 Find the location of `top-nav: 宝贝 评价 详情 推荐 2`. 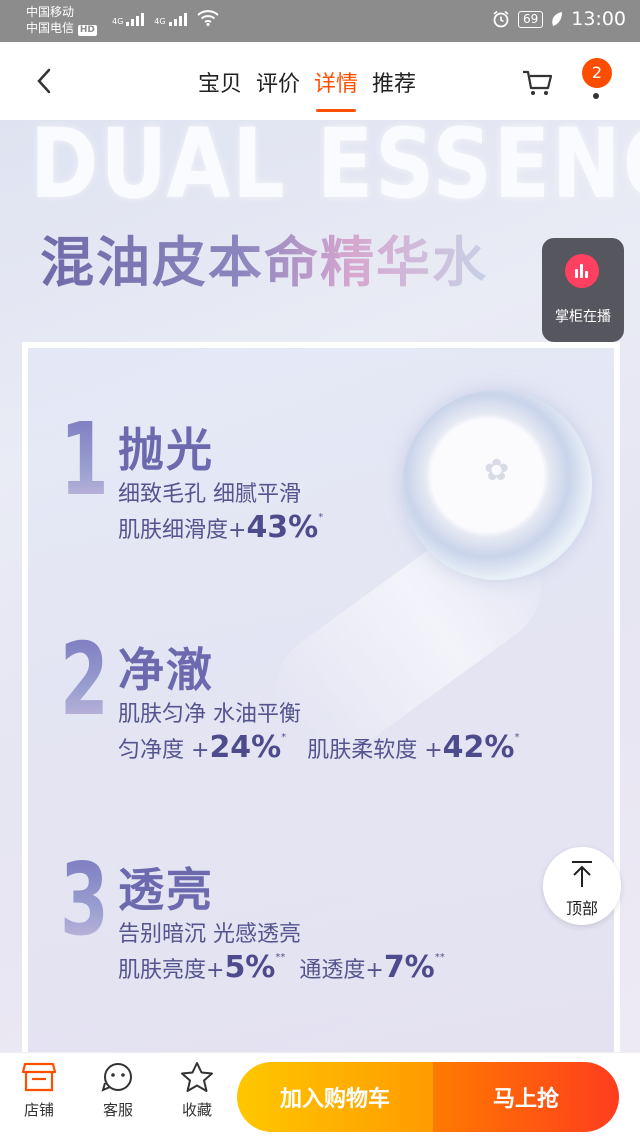

top-nav: 宝贝 评价 详情 推荐 2 is located at coordinates (320, 81).